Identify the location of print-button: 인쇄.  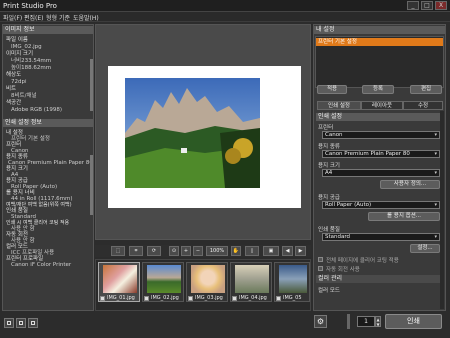
(413, 321).